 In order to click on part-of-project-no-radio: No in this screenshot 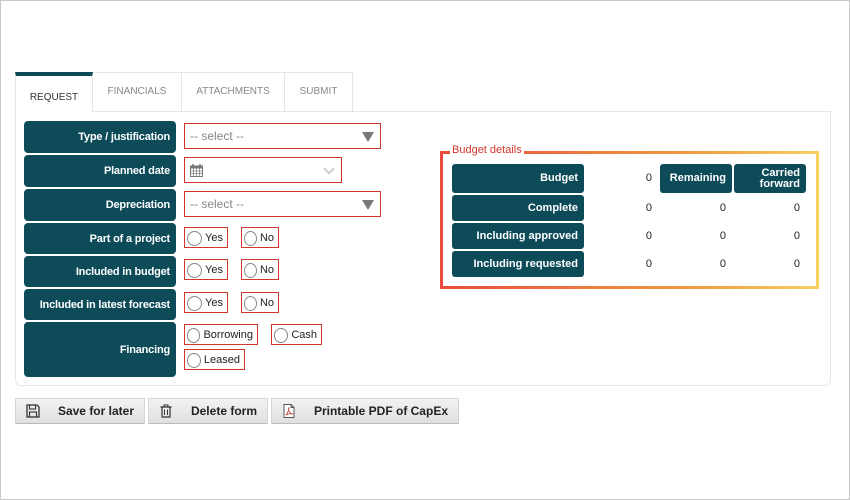, I will do `click(260, 237)`.